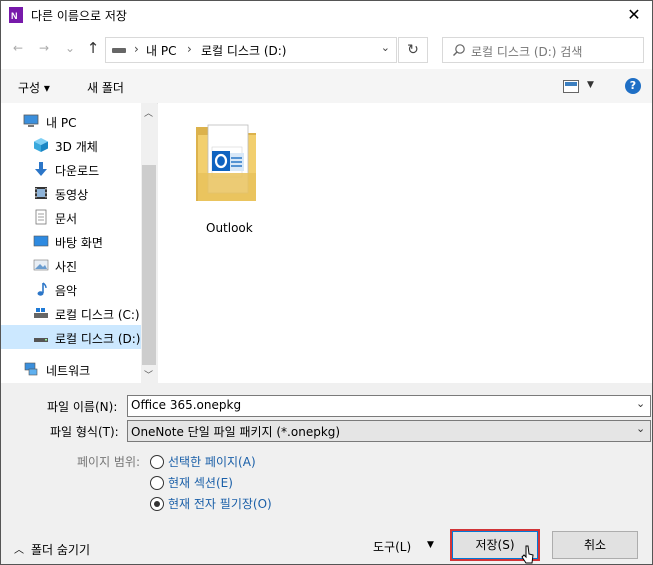  I want to click on back-button: ←, so click(18, 48).